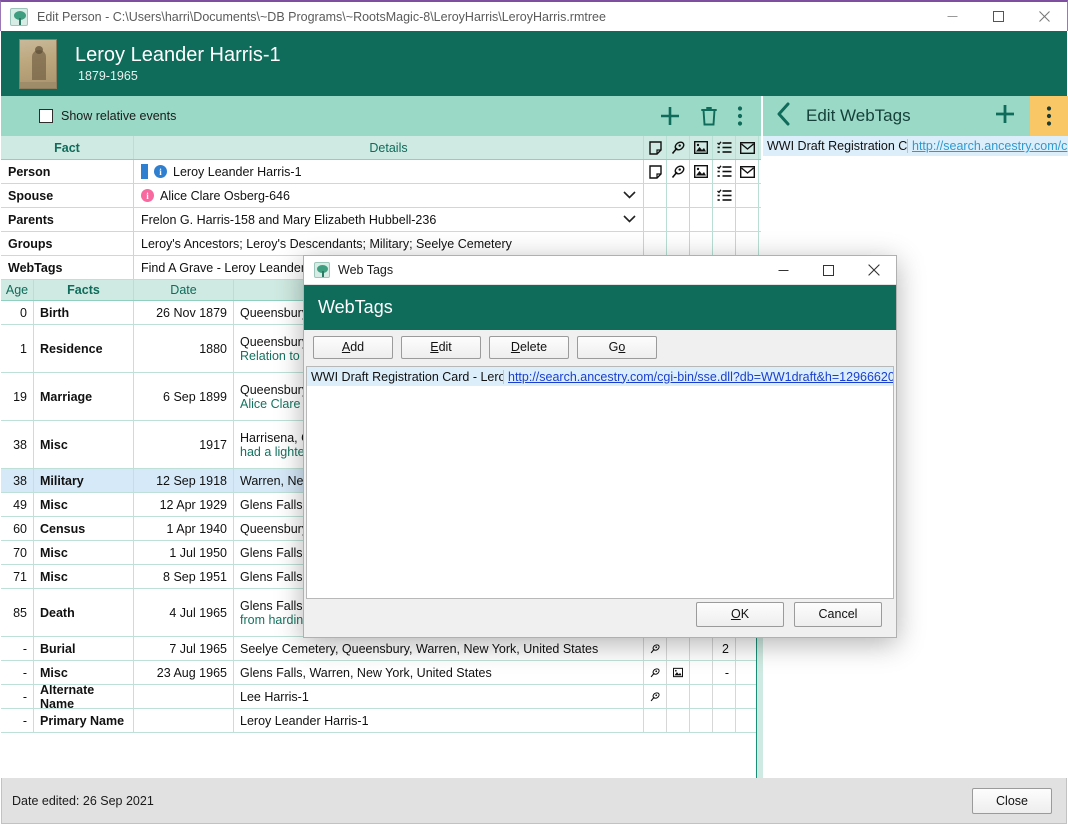 This screenshot has height=825, width=1068. I want to click on fact-row-details-text: Alice Clare Osberg-646, so click(225, 195).